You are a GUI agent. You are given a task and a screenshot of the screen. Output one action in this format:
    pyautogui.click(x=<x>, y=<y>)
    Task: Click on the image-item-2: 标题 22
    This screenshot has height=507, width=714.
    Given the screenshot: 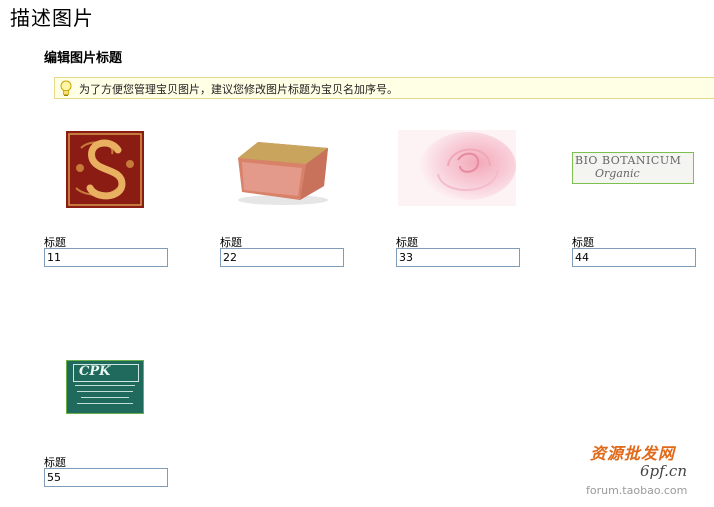 What is the action you would take?
    pyautogui.click(x=285, y=198)
    